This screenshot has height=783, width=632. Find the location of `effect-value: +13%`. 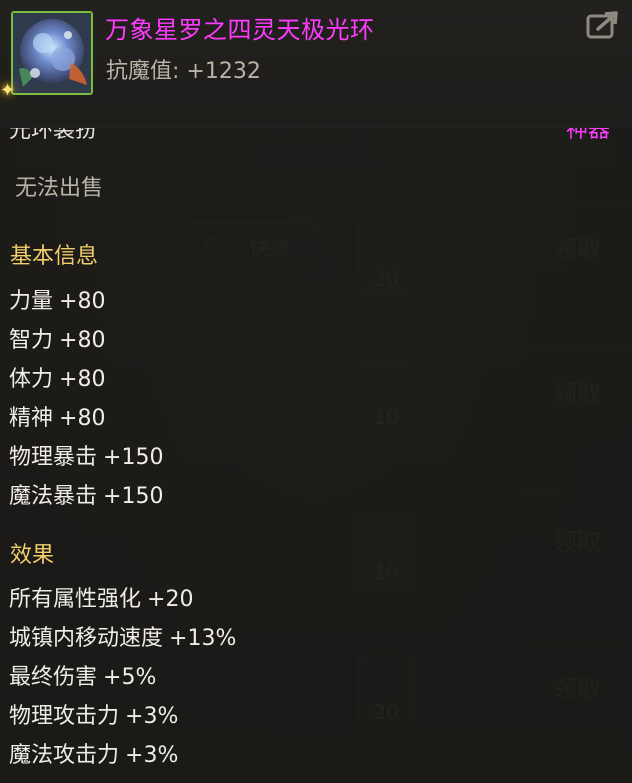

effect-value: +13% is located at coordinates (203, 638).